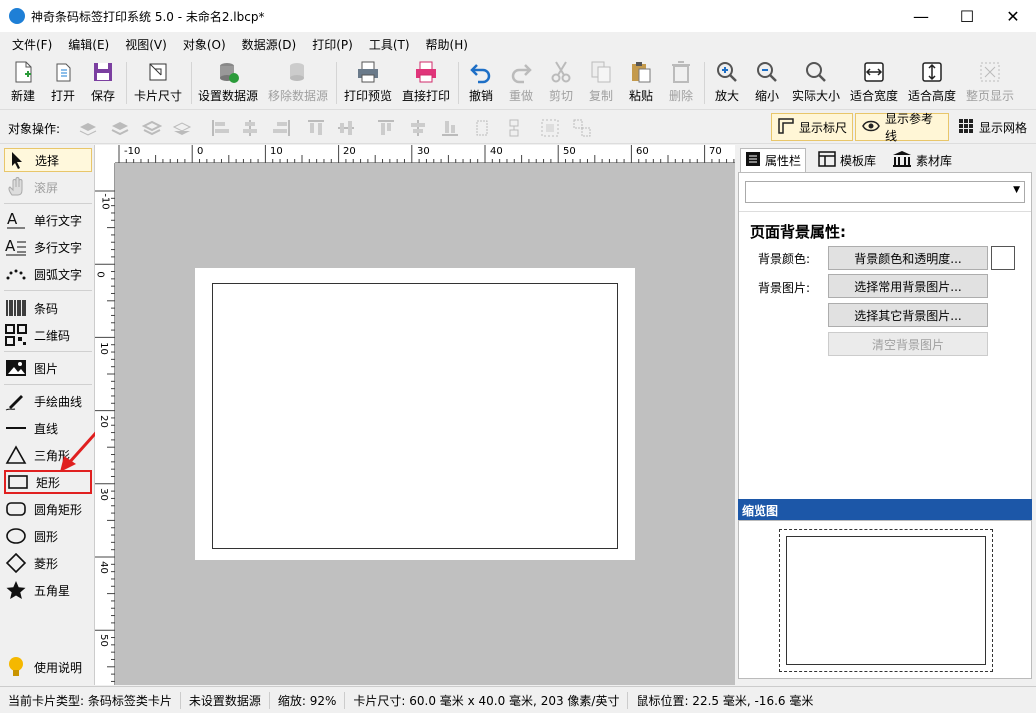  I want to click on card-size-button: 卡片尺寸, so click(158, 83).